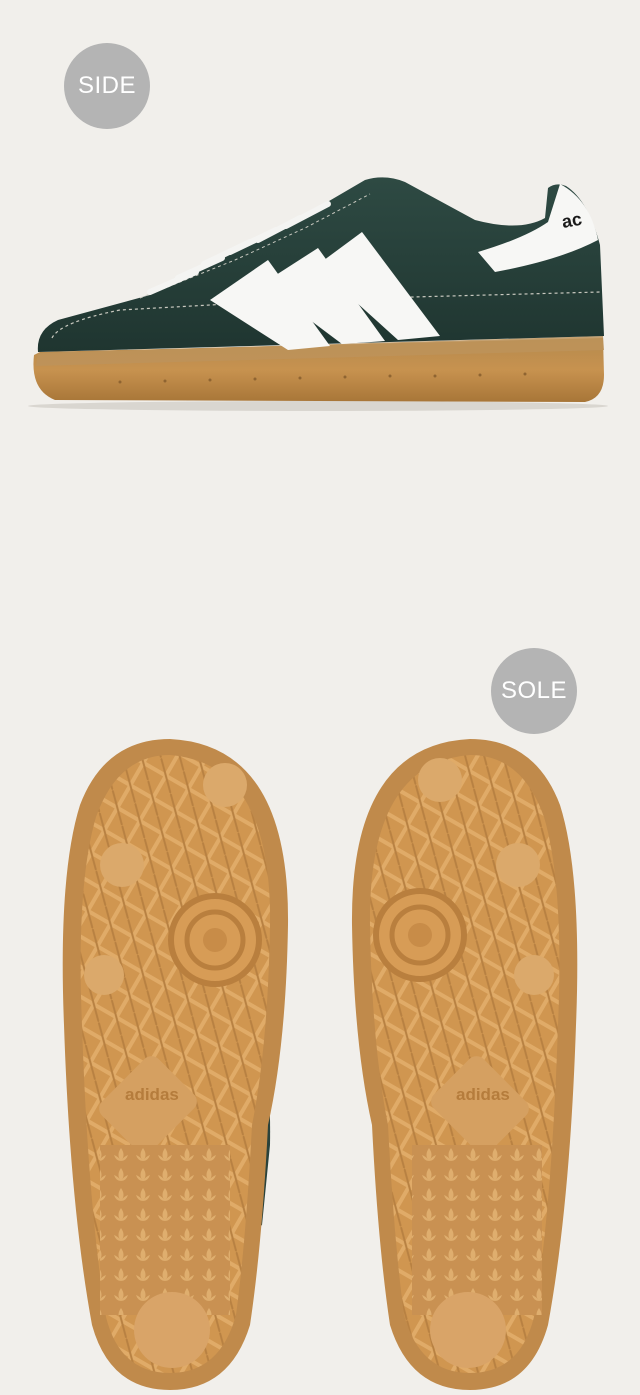  Describe the element at coordinates (534, 691) in the screenshot. I see `sole-label-badge: SOLE` at that location.